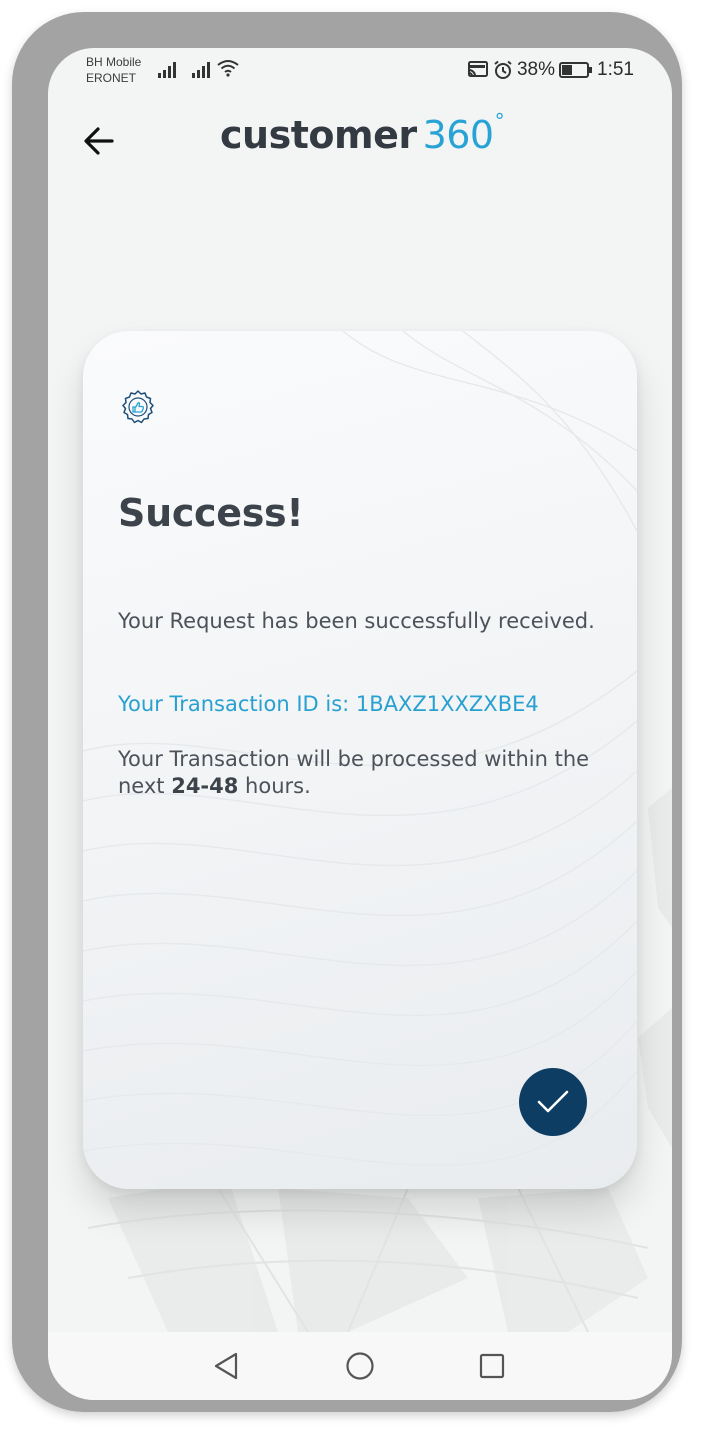 The height and width of the screenshot is (1436, 708). Describe the element at coordinates (576, 70) in the screenshot. I see `battery-icon` at that location.